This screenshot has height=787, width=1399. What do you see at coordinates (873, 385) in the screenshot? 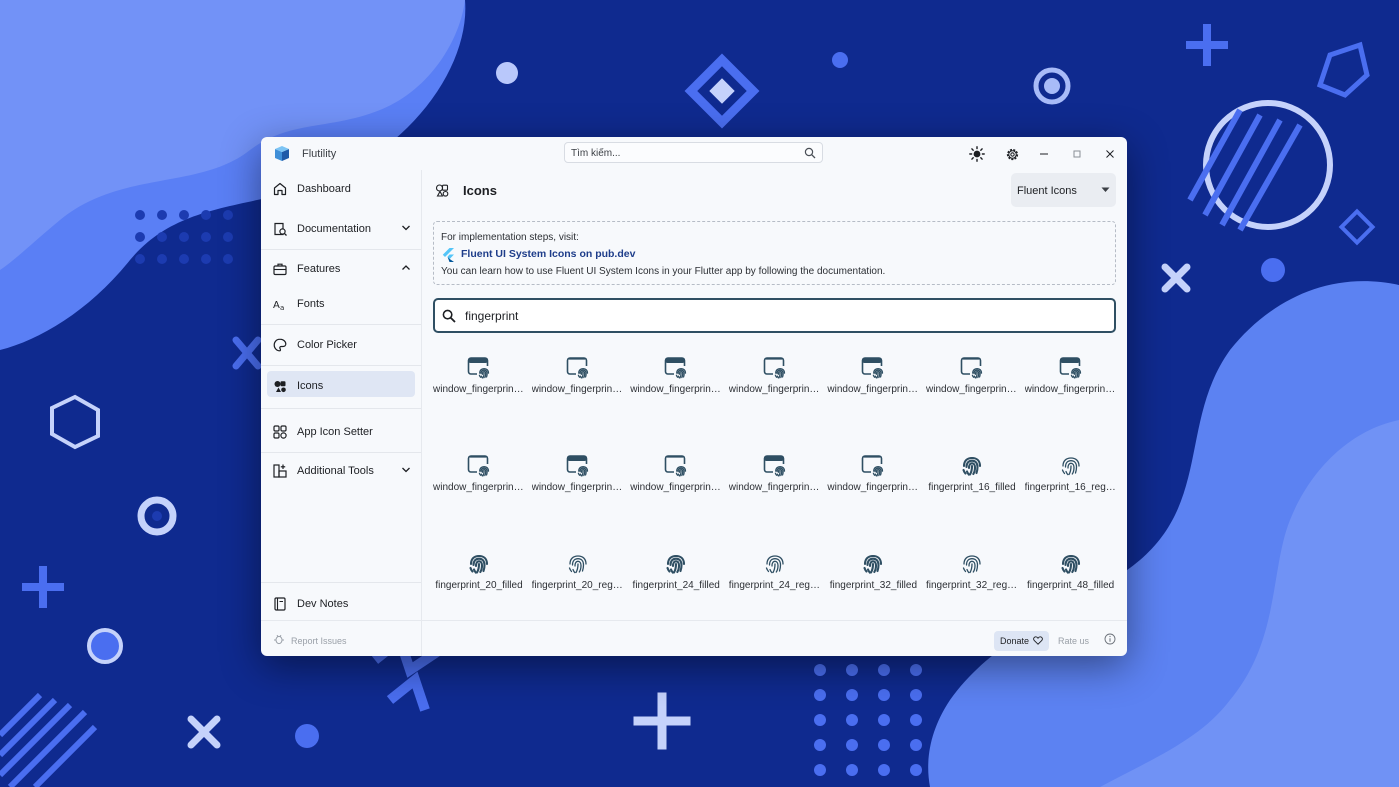
I see `icon-tile: window_fingerprint_24_filled` at bounding box center [873, 385].